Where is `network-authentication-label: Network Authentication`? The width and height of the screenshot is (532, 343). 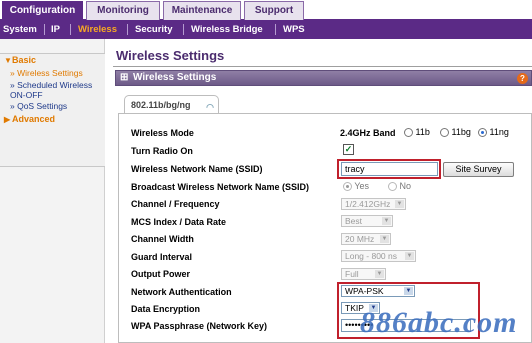 network-authentication-label: Network Authentication is located at coordinates (181, 292).